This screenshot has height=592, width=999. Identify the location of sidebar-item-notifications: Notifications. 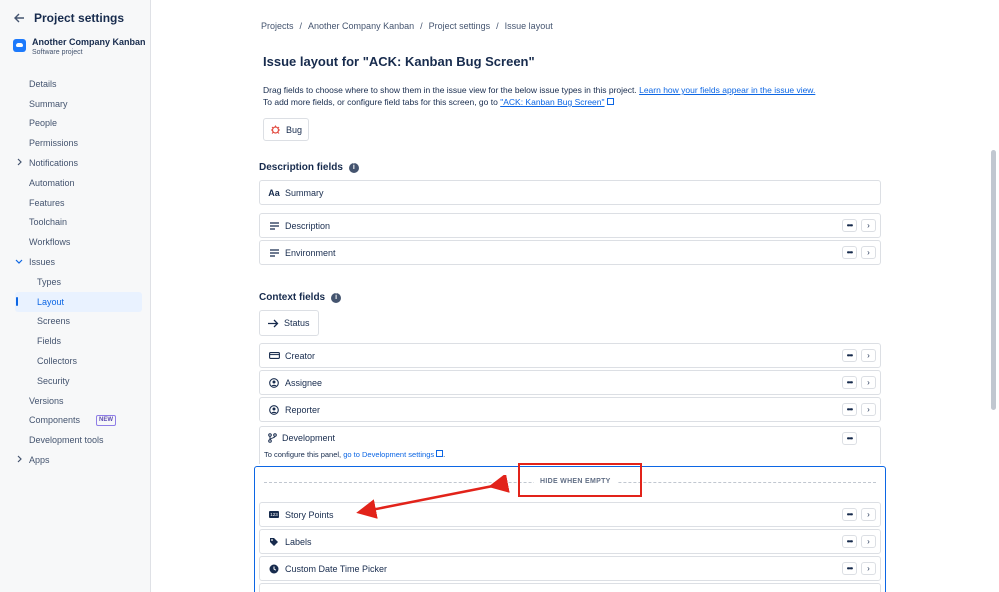
(75, 163).